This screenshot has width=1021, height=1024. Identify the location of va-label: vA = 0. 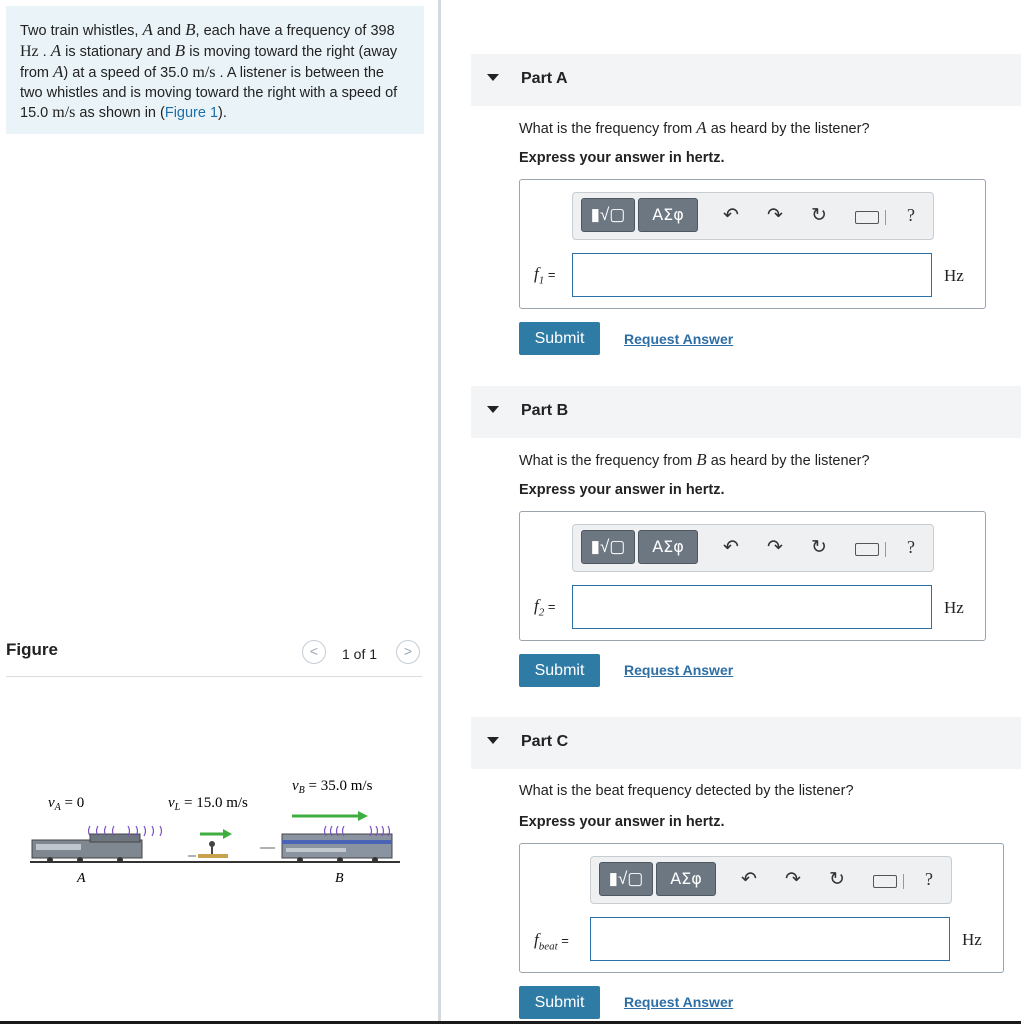
(66, 804).